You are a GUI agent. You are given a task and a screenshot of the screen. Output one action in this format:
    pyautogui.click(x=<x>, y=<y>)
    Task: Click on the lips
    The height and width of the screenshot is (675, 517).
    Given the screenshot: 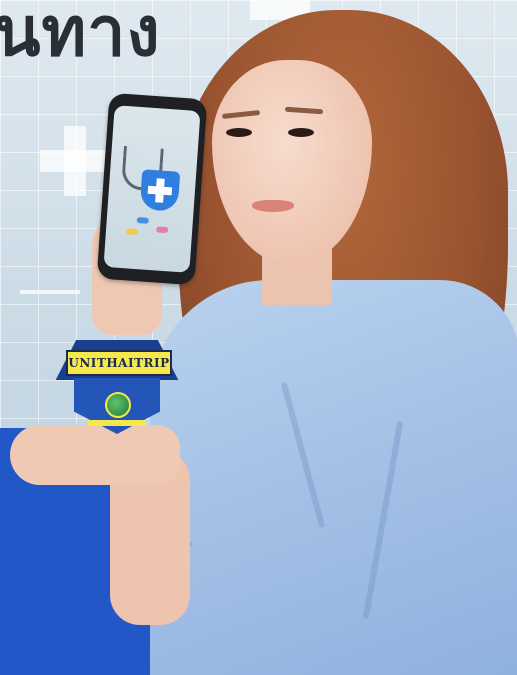 What is the action you would take?
    pyautogui.click(x=273, y=206)
    